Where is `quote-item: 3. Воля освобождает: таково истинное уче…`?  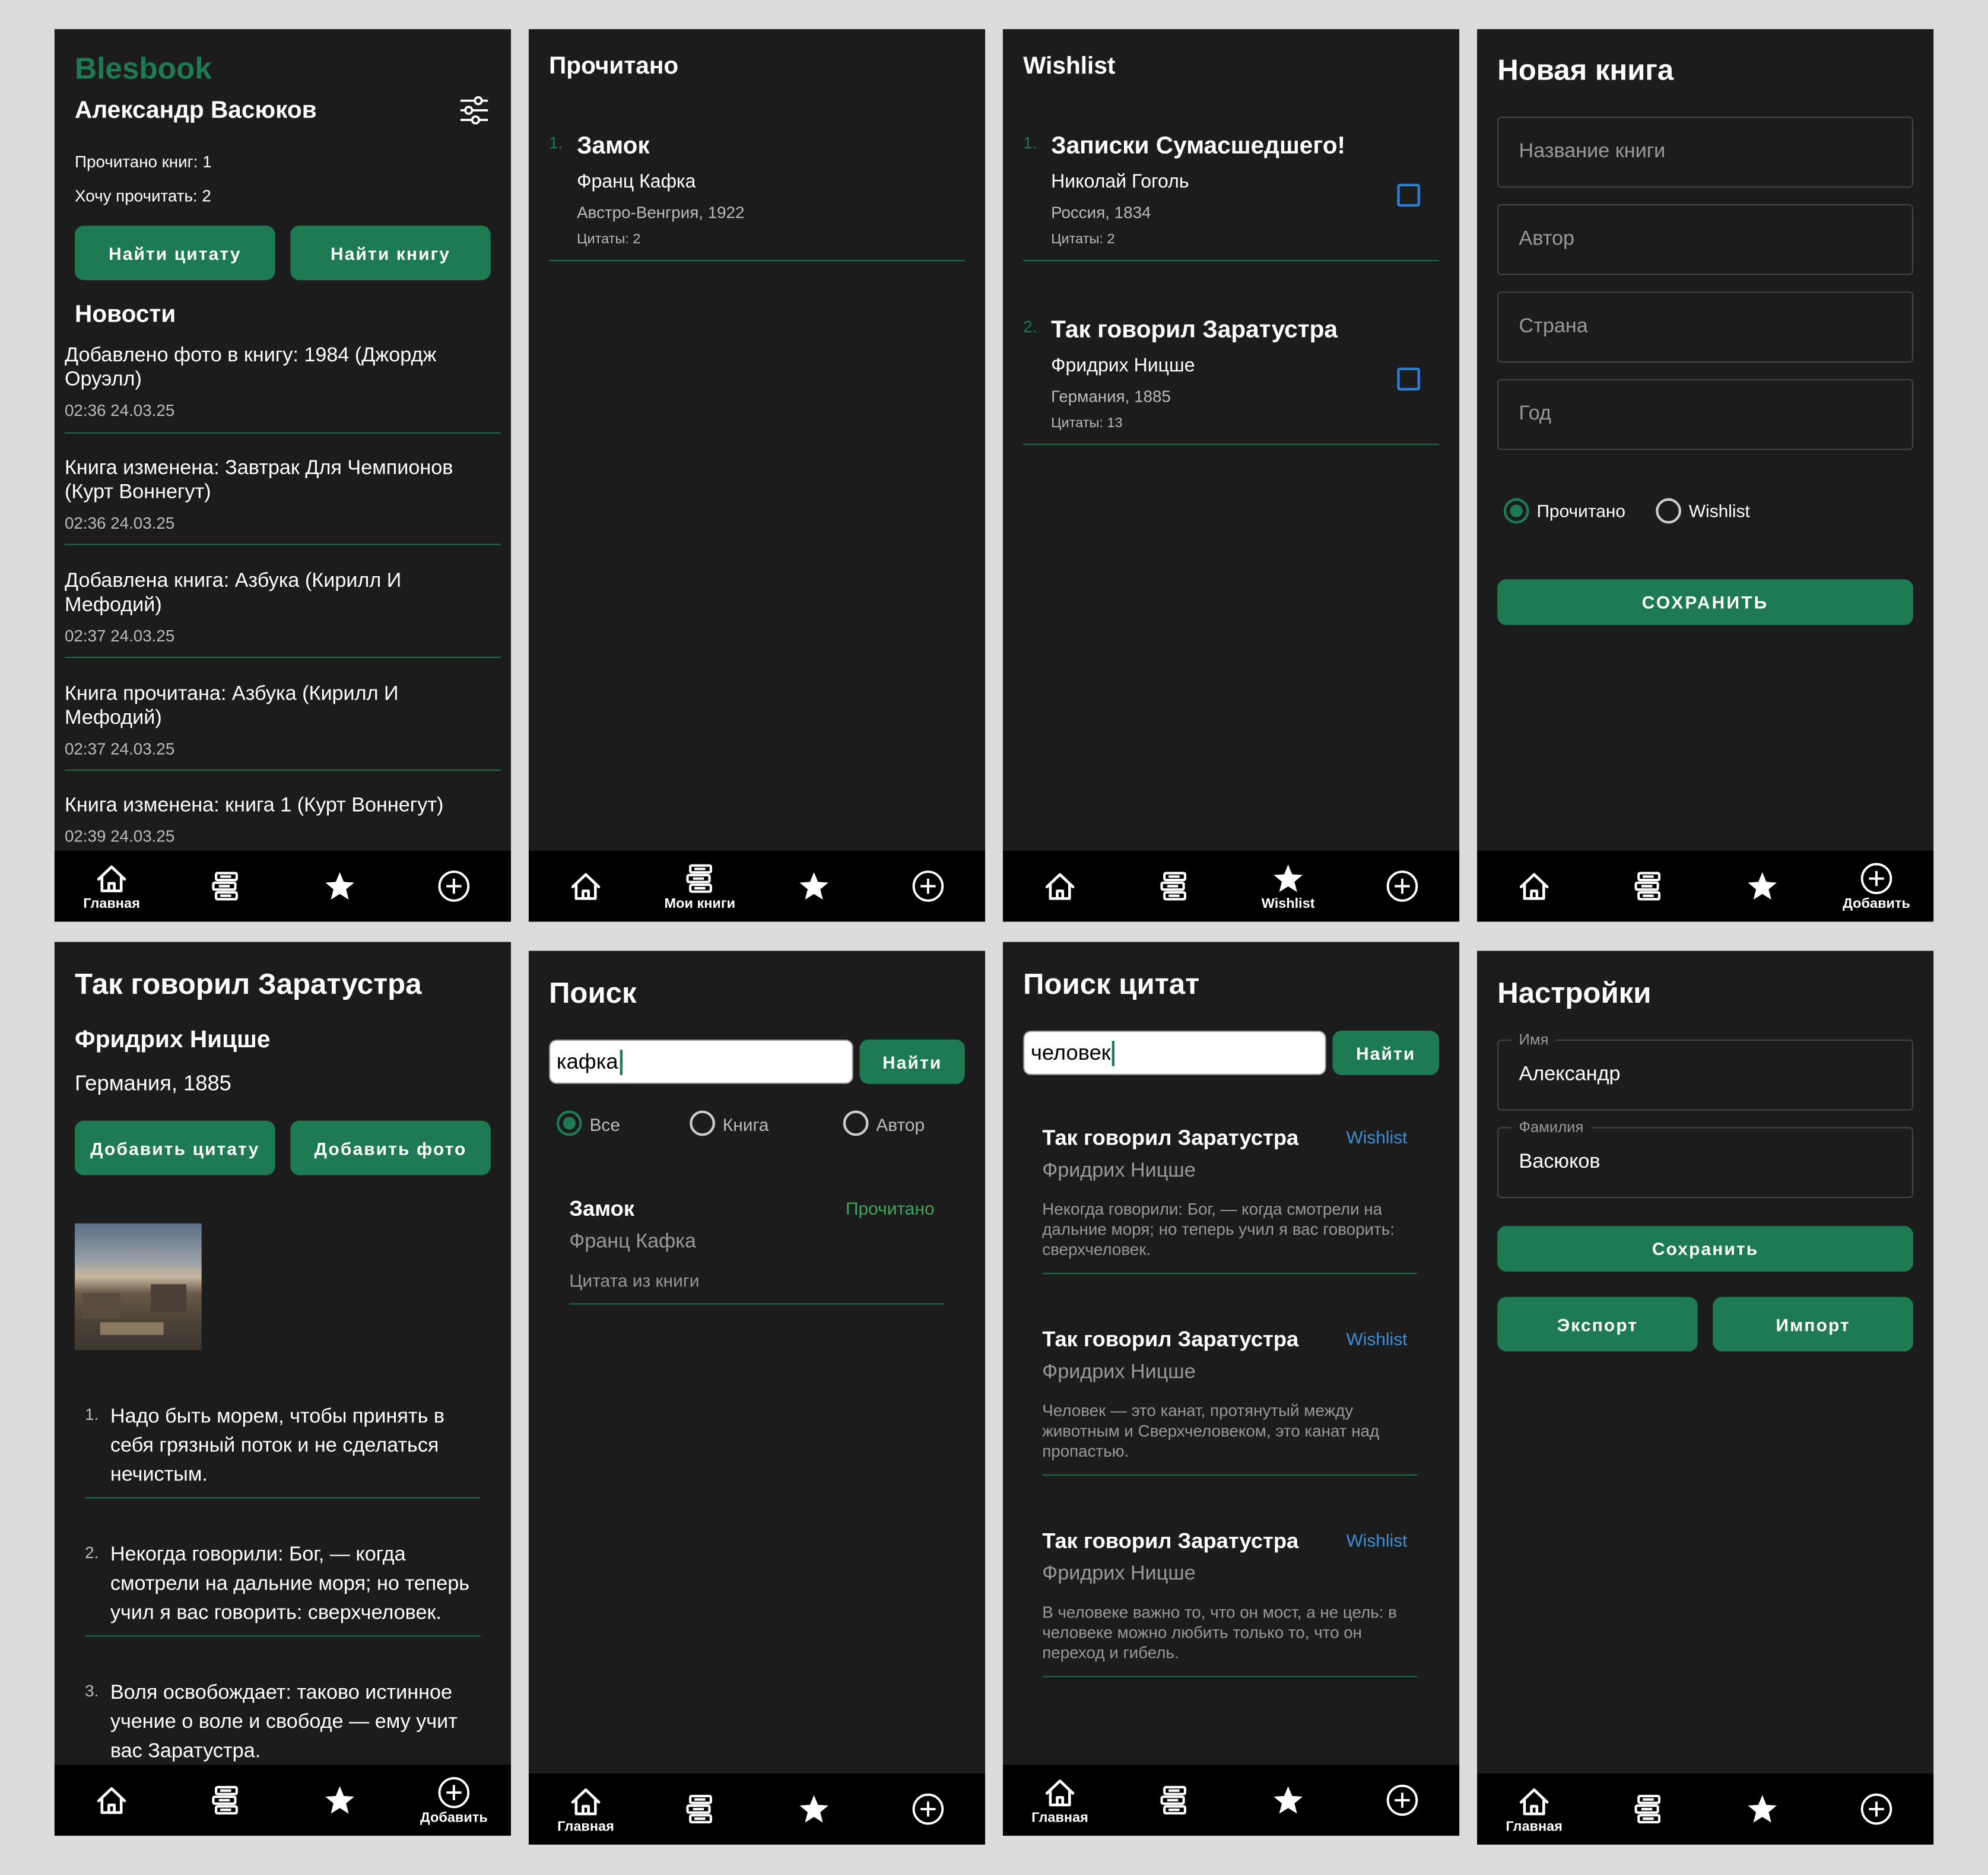
quote-item: 3. Воля освобождает: таково истинное уче… is located at coordinates (283, 1723).